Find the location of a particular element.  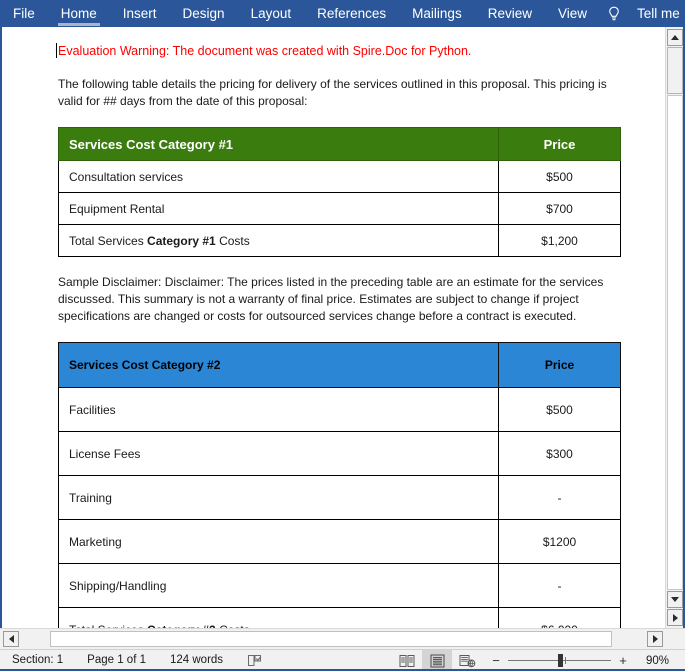

table2-price-3: $1200 is located at coordinates (559, 541).